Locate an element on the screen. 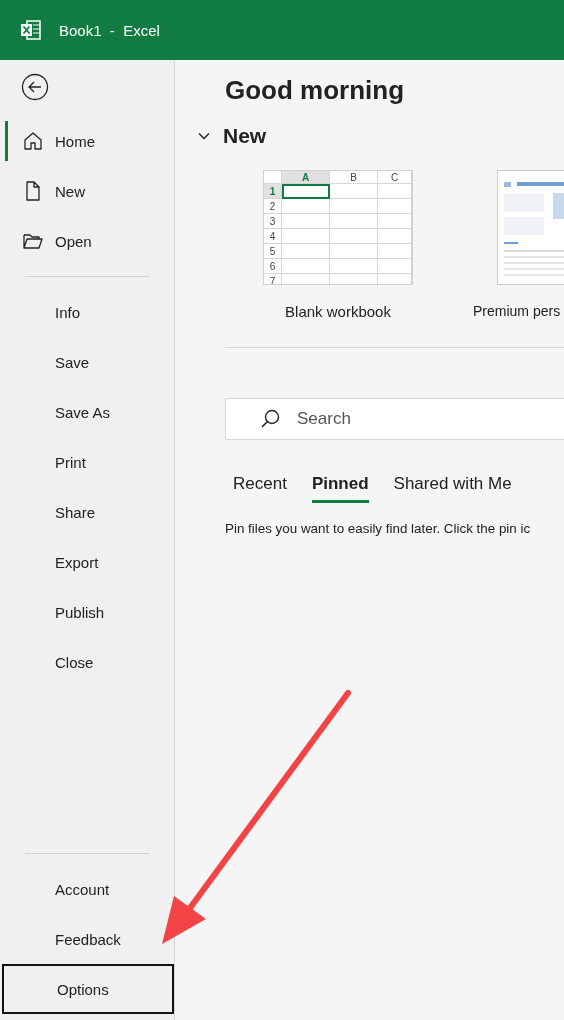 Image resolution: width=564 pixels, height=1020 pixels. search-icon is located at coordinates (270, 419).